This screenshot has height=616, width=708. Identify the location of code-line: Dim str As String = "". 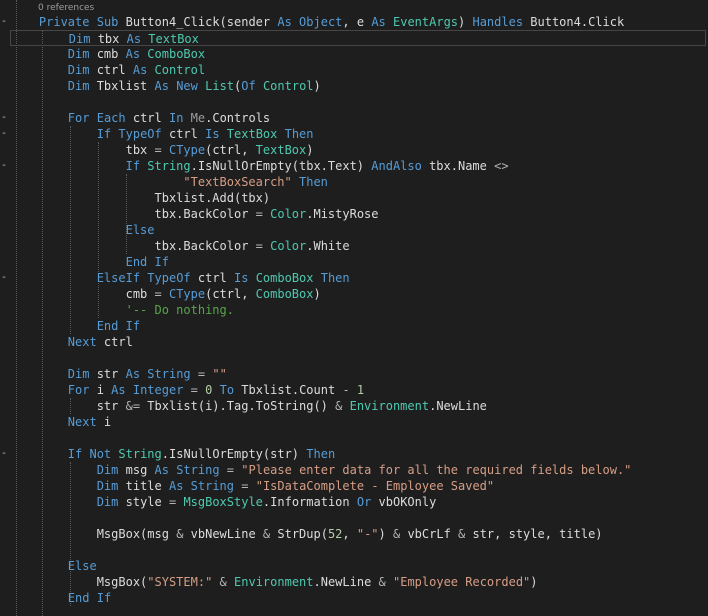
(354, 374).